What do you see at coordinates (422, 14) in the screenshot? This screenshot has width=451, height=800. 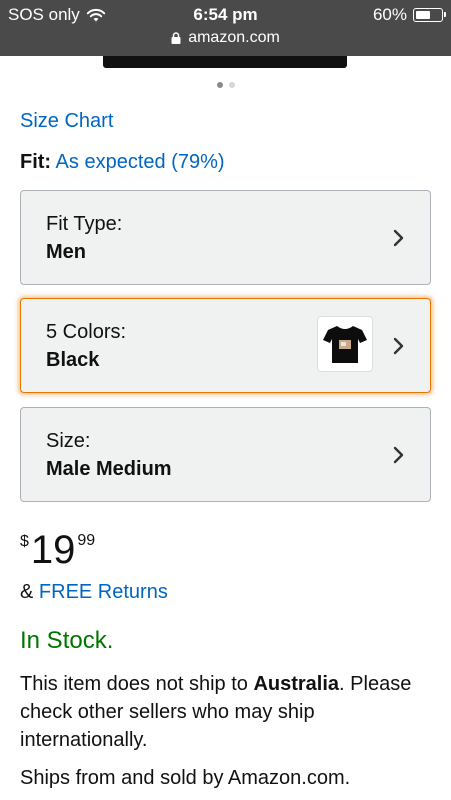 I see `battery-level-fill` at bounding box center [422, 14].